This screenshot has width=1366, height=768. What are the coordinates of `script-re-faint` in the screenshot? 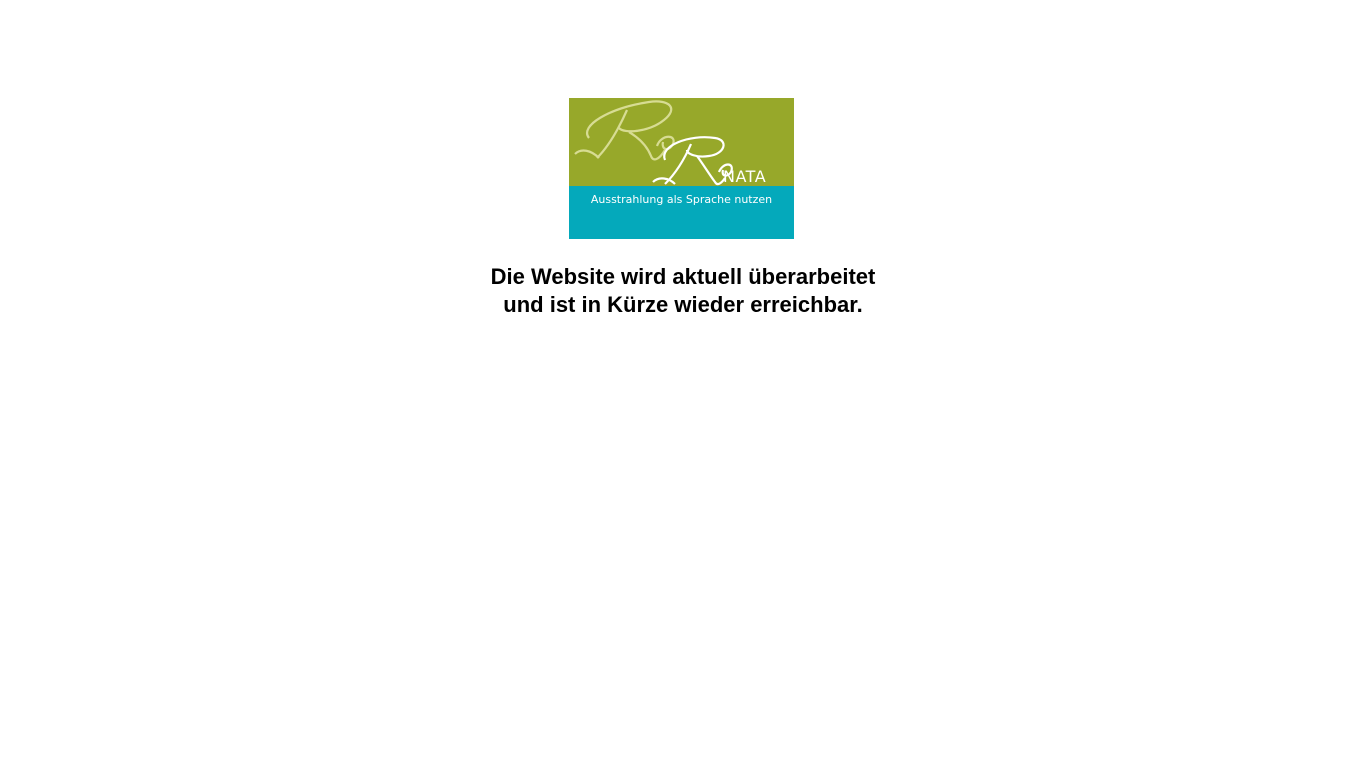 It's located at (624, 130).